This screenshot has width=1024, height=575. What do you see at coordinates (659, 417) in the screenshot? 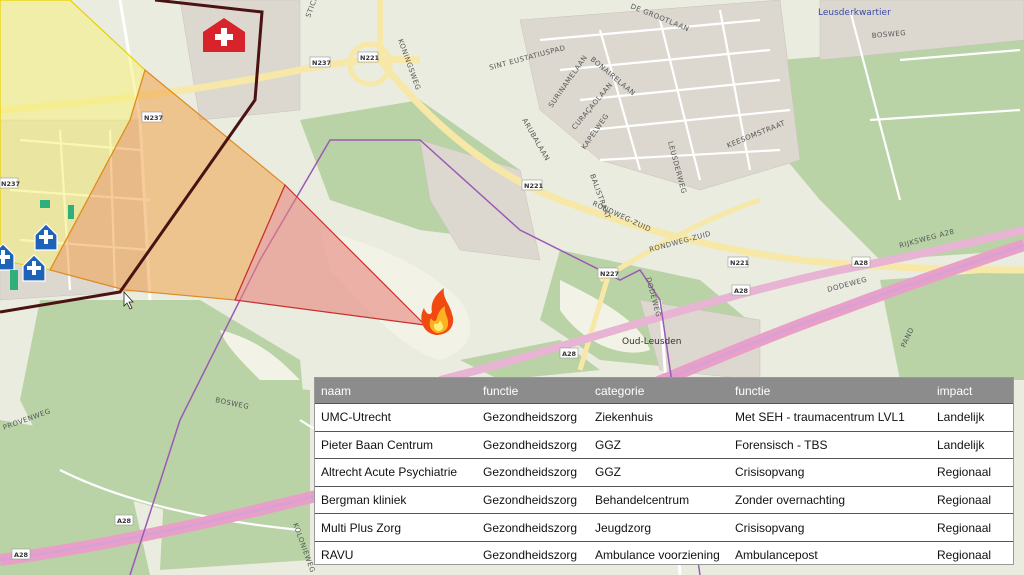
I see `cell-categorie: Ziekenhuis` at bounding box center [659, 417].